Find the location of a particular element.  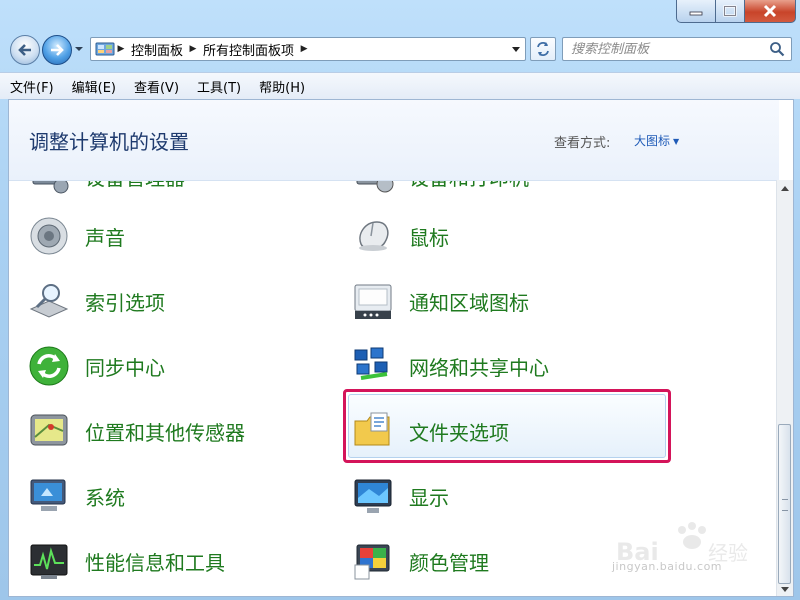

view-by-value: 大图标 is located at coordinates (652, 141).